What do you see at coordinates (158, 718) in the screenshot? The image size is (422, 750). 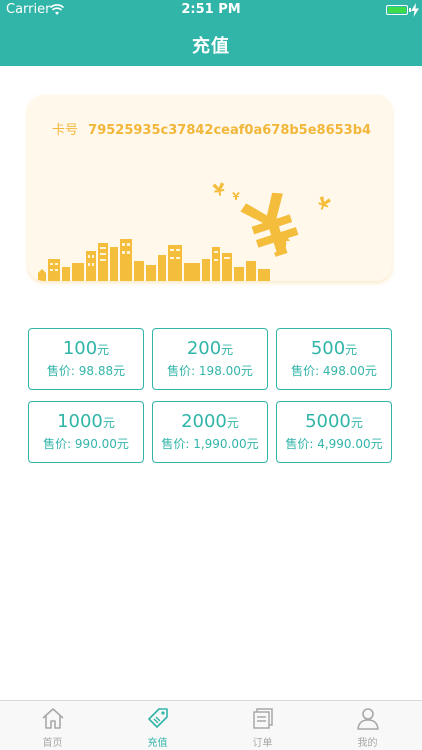 I see `tag-icon` at bounding box center [158, 718].